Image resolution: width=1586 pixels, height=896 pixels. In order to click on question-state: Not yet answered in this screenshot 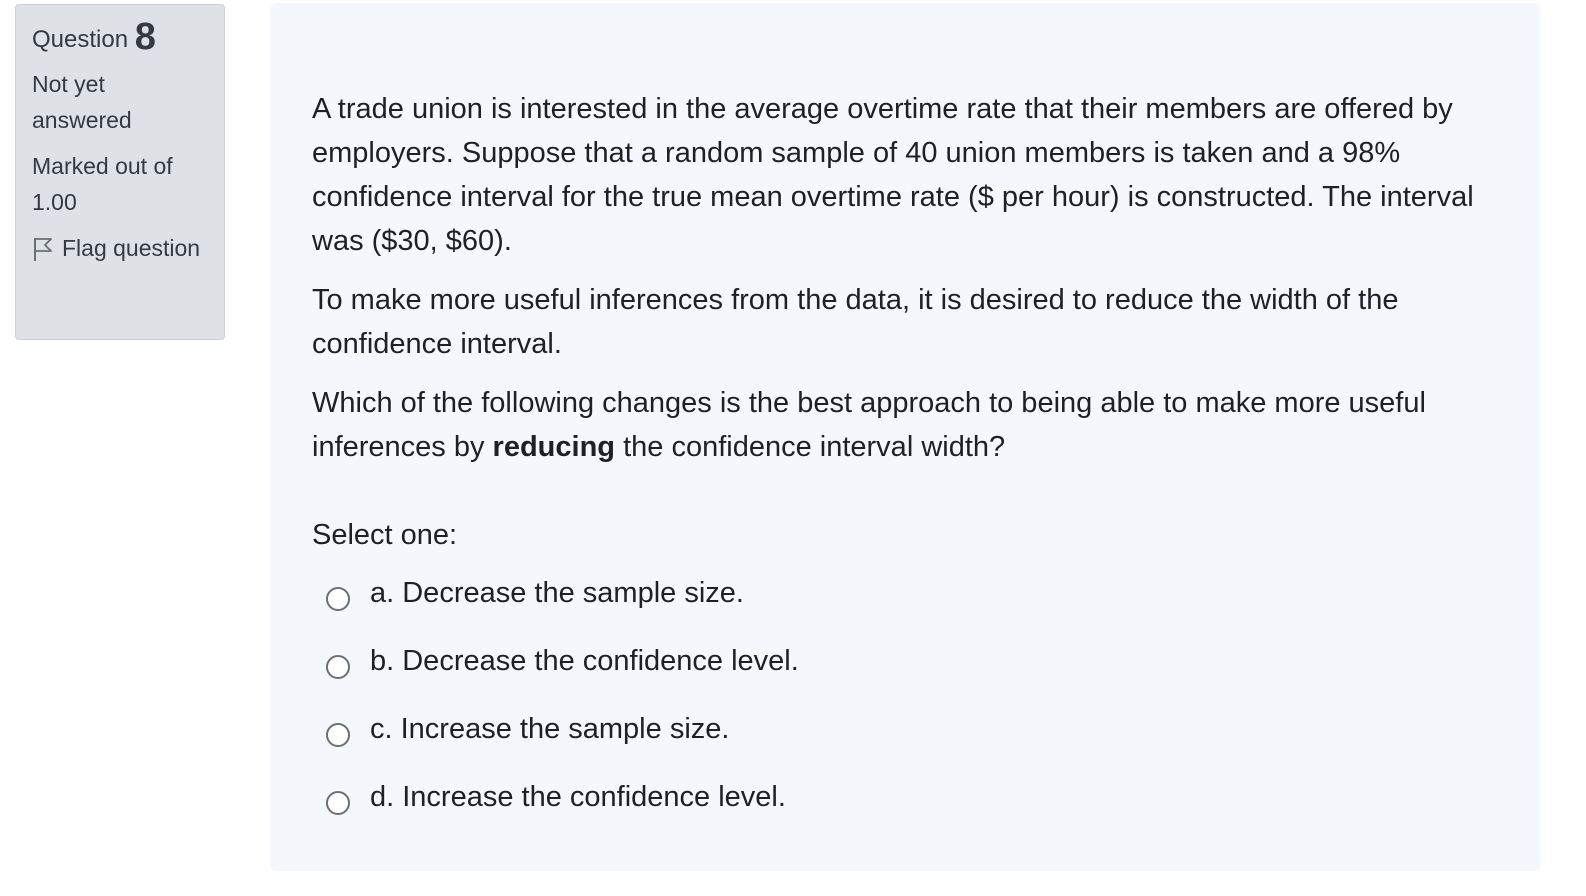, I will do `click(82, 102)`.